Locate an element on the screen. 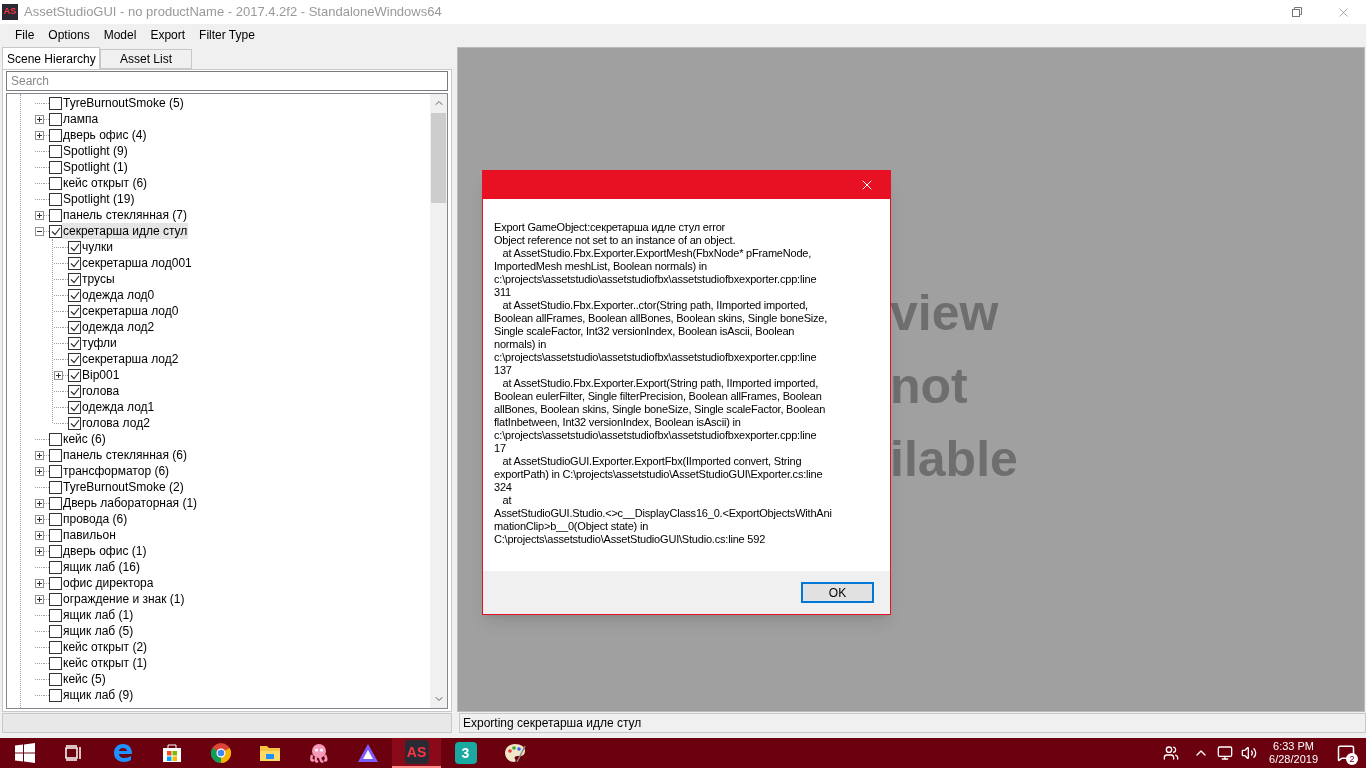  tree-item: одежда лод0 is located at coordinates (118, 295).